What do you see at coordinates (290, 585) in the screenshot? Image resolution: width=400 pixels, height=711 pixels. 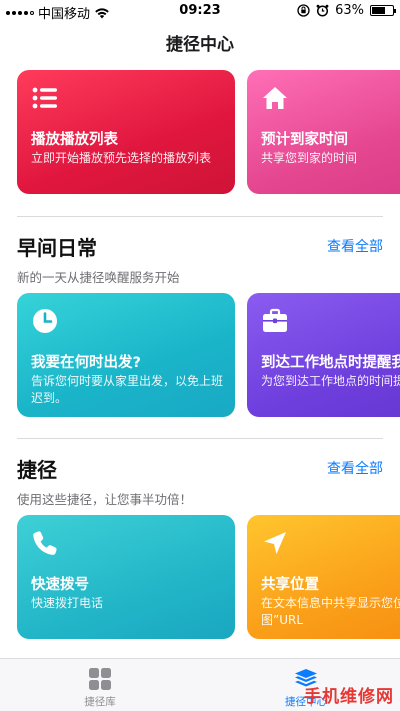 I see `card-title: 共享位置` at bounding box center [290, 585].